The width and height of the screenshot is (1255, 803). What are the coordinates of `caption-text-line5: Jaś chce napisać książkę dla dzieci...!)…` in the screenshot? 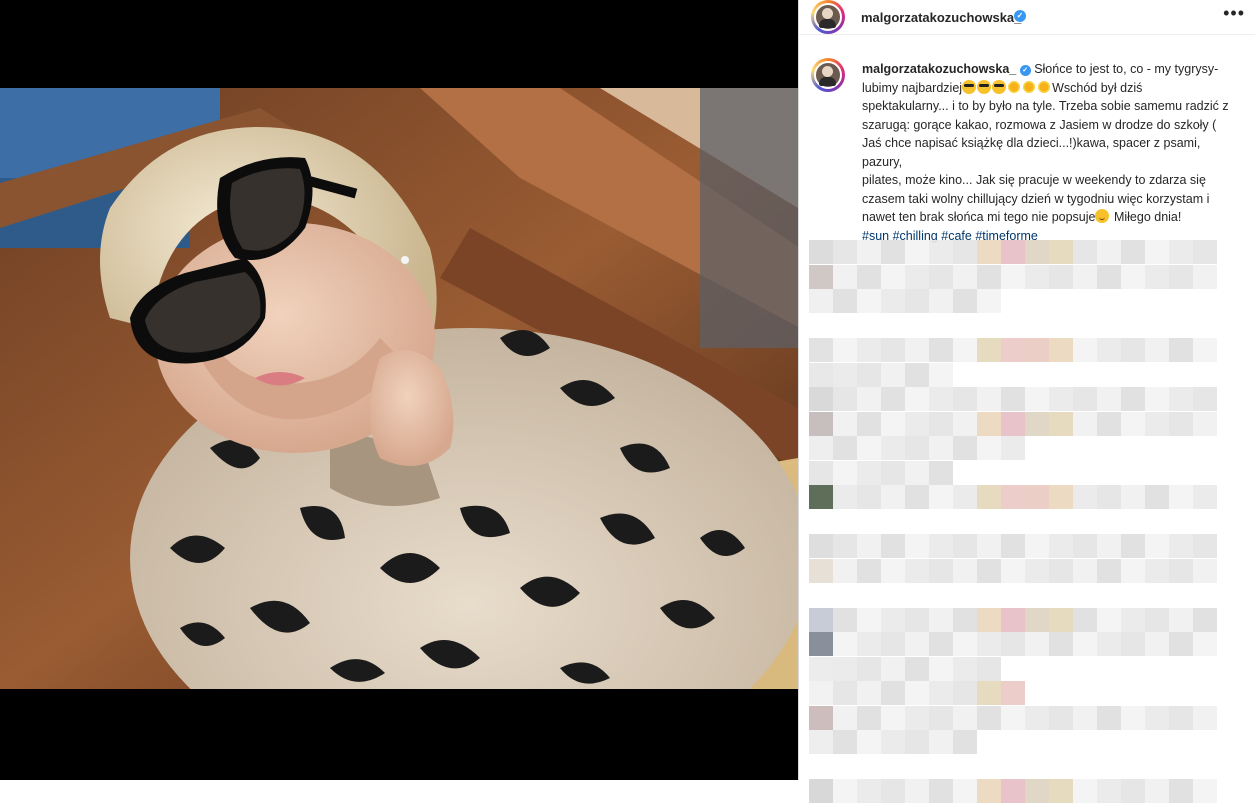 It's located at (1031, 152).